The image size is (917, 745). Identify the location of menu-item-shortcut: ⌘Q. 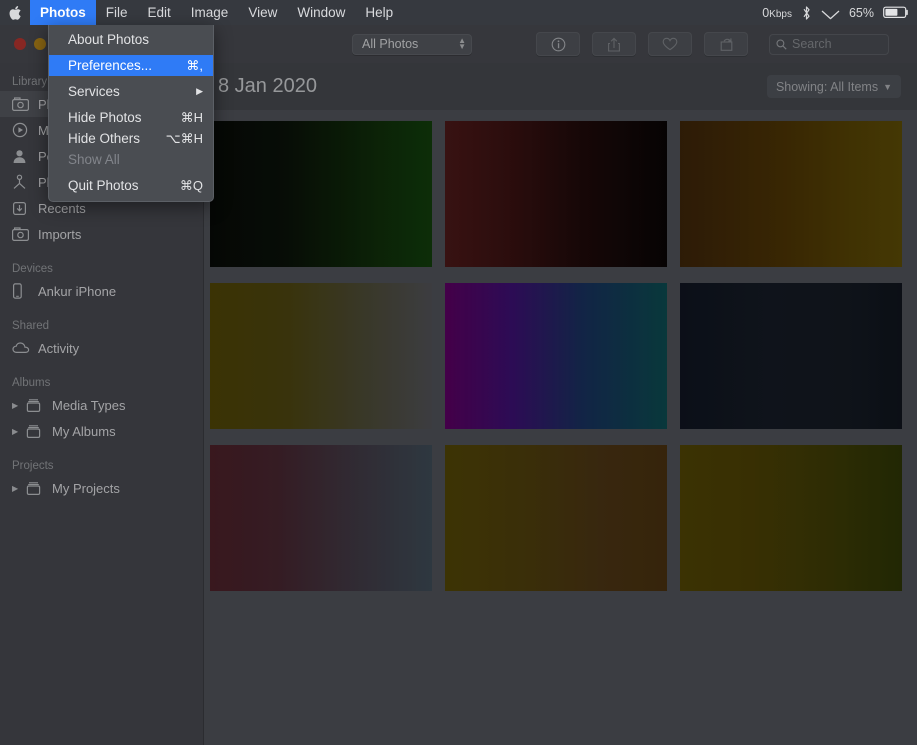
(191, 185).